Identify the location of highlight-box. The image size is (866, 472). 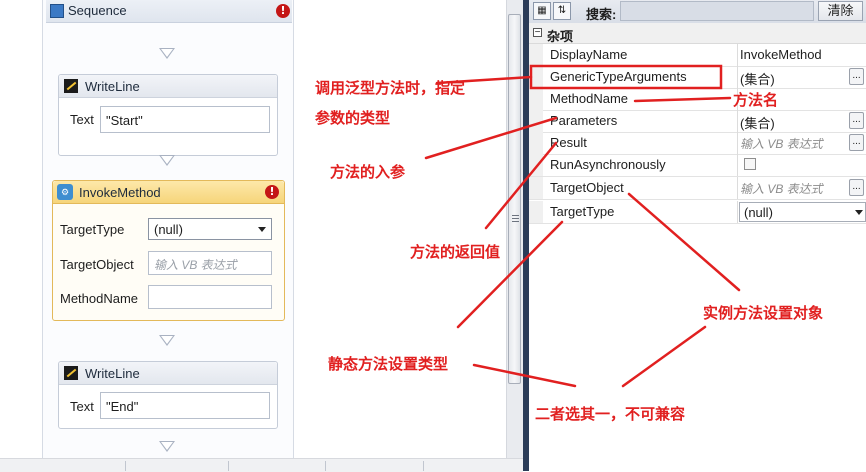
(626, 77).